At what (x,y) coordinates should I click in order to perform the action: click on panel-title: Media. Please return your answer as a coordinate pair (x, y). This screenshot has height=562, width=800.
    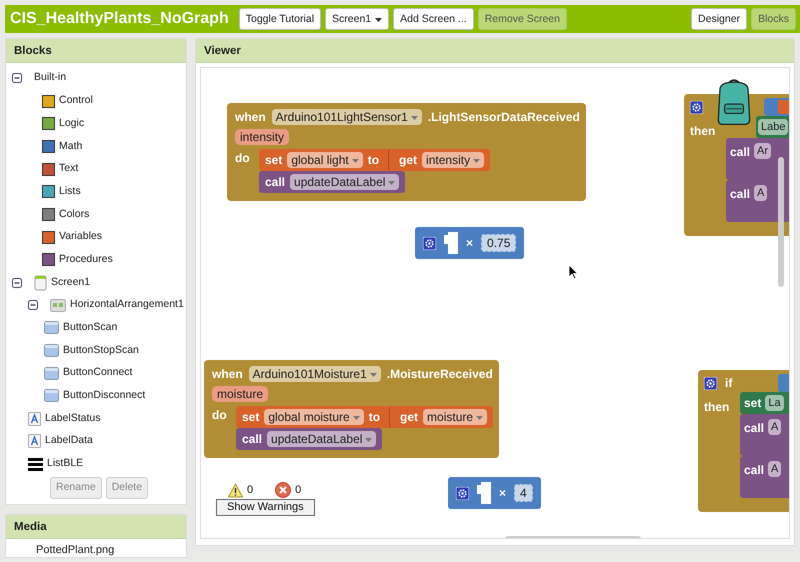
    Looking at the image, I should click on (96, 527).